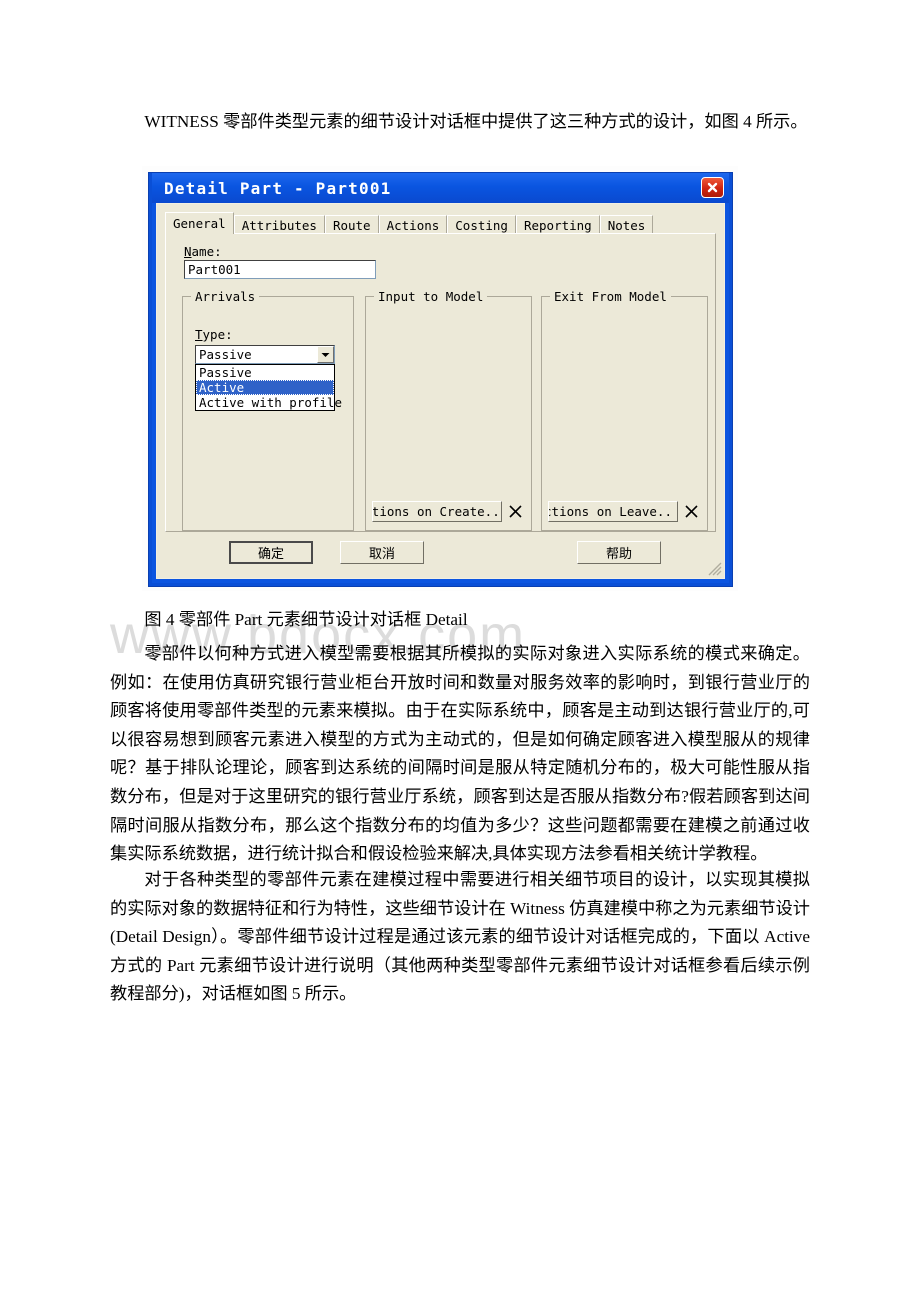 The width and height of the screenshot is (920, 1302). What do you see at coordinates (225, 354) in the screenshot?
I see `arrival-type-value: Passive` at bounding box center [225, 354].